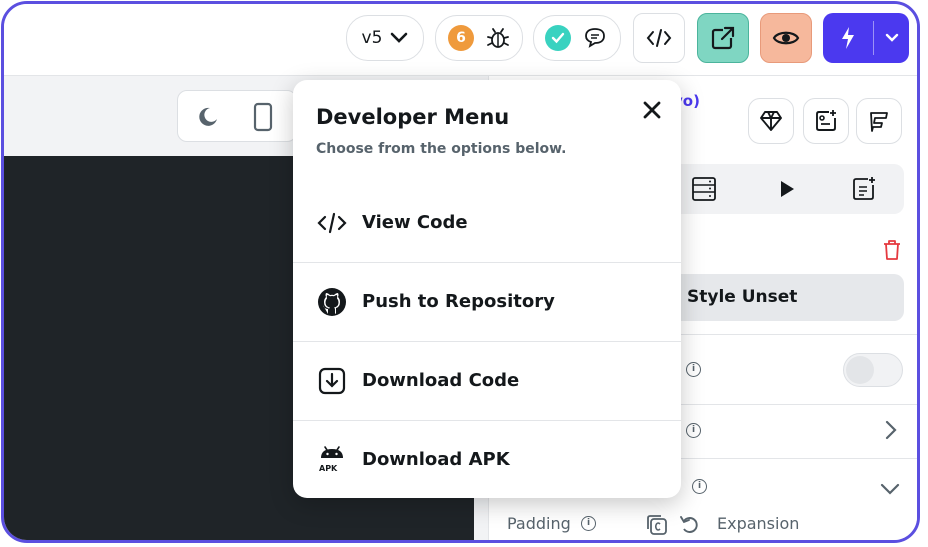  I want to click on close-icon, so click(652, 110).